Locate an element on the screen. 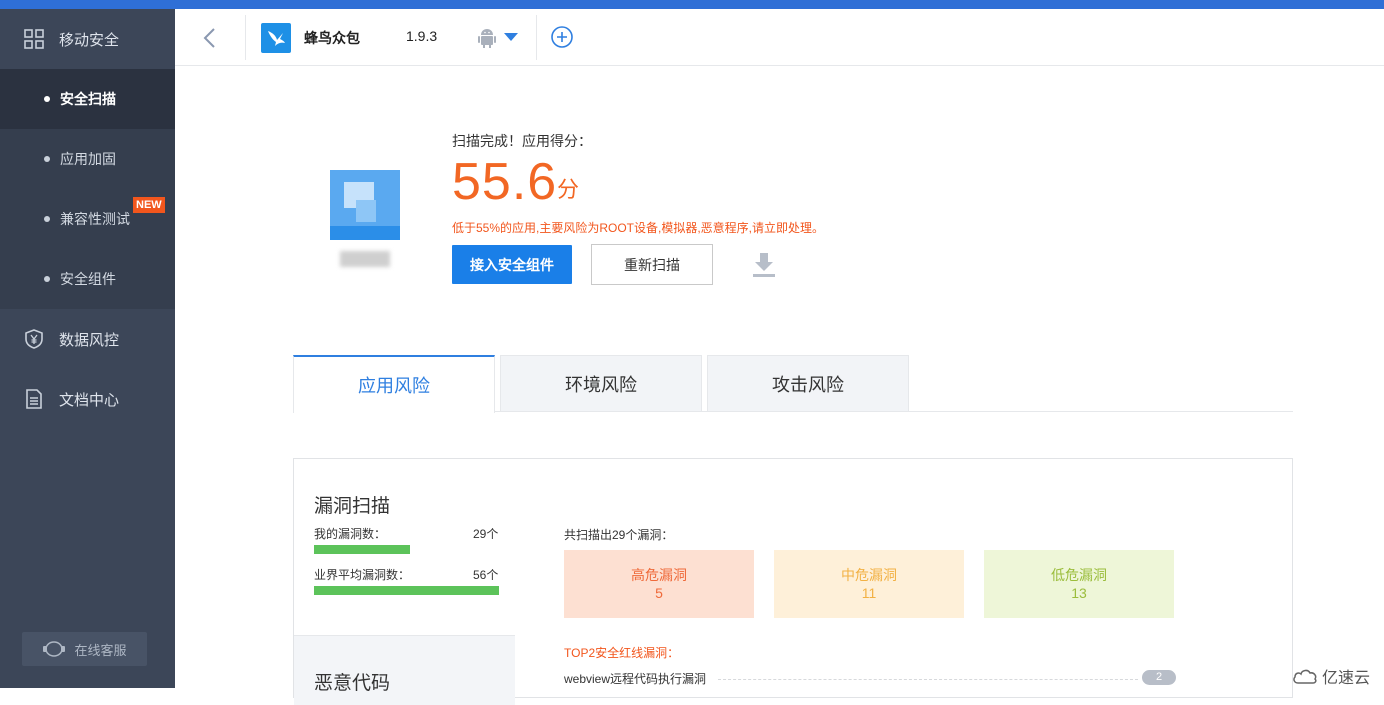  sidebar-item-label: 移动安全 is located at coordinates (89, 40).